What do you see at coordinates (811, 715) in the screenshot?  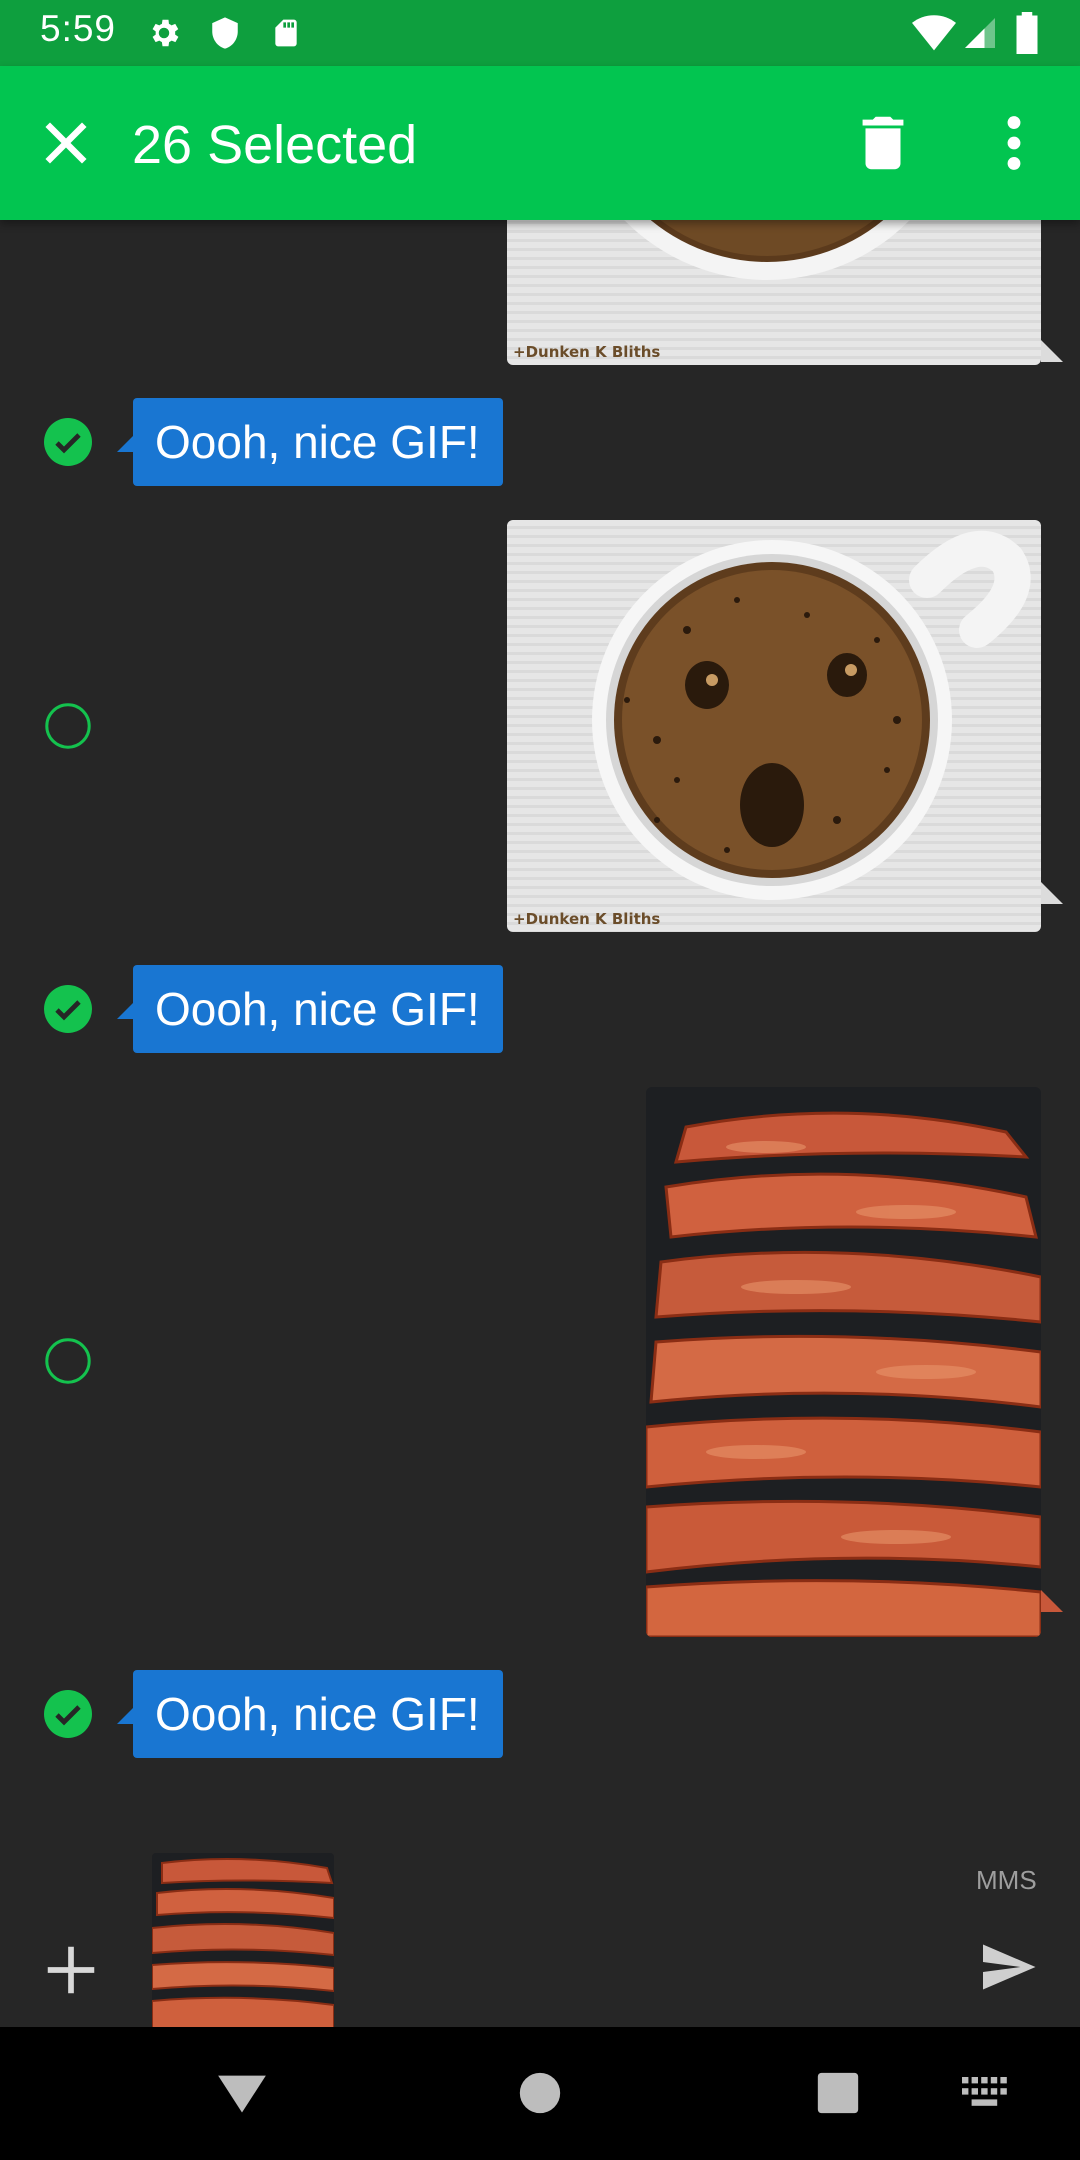 I see `coffee-face-image` at bounding box center [811, 715].